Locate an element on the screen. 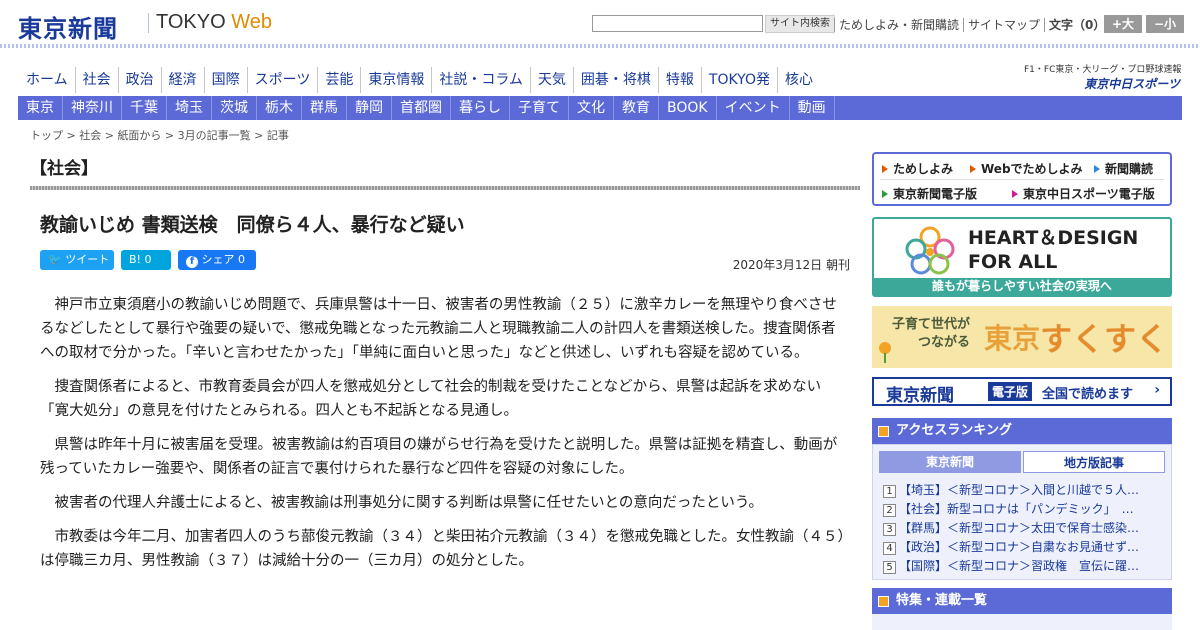 The height and width of the screenshot is (630, 1200). sukusuku-tagline: 子育て世代が つながる is located at coordinates (931, 334).